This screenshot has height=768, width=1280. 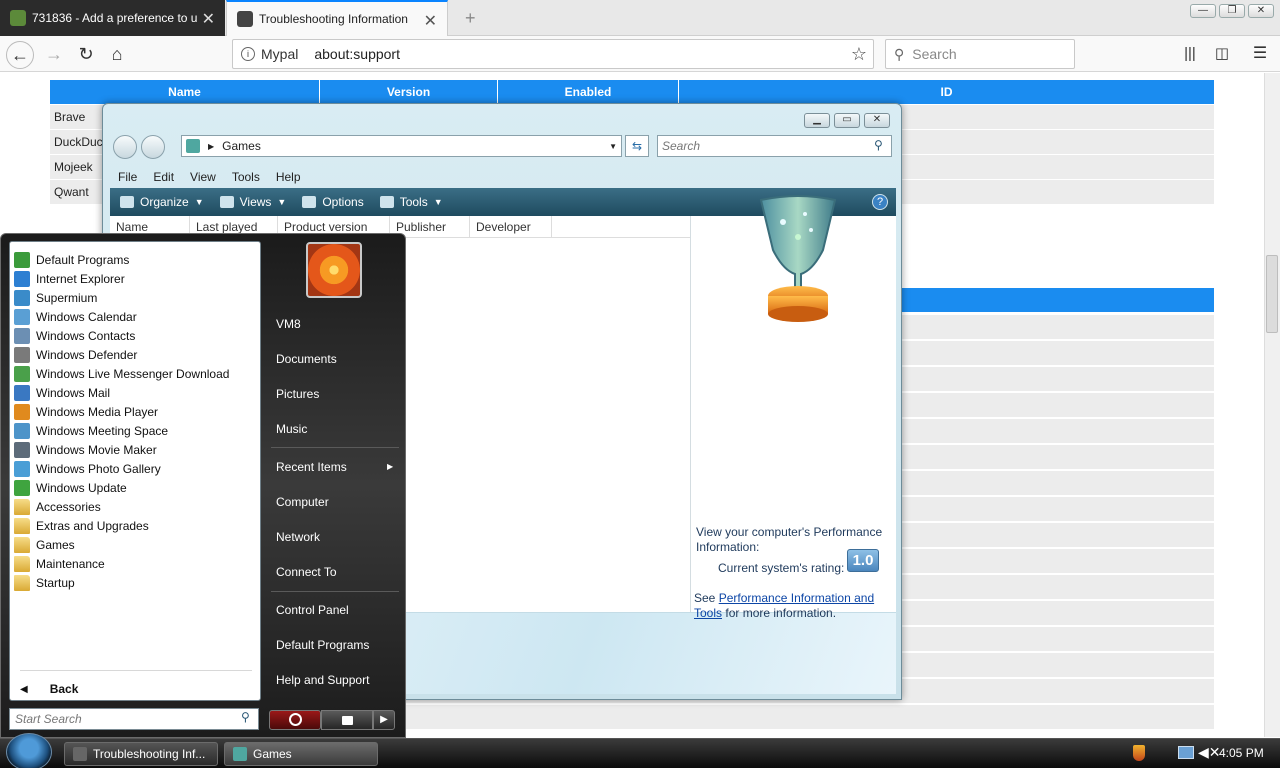 What do you see at coordinates (312, 610) in the screenshot?
I see `link-control-panel: Control Panel` at bounding box center [312, 610].